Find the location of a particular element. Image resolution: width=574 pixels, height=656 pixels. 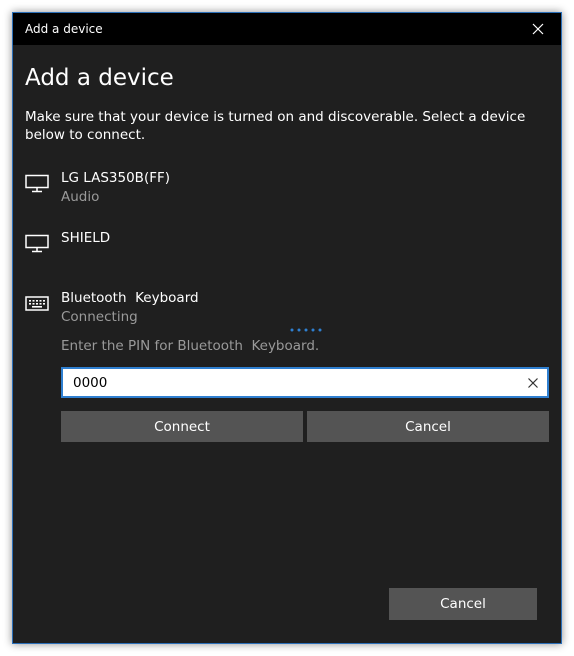

device-name: SHIELD is located at coordinates (86, 238).